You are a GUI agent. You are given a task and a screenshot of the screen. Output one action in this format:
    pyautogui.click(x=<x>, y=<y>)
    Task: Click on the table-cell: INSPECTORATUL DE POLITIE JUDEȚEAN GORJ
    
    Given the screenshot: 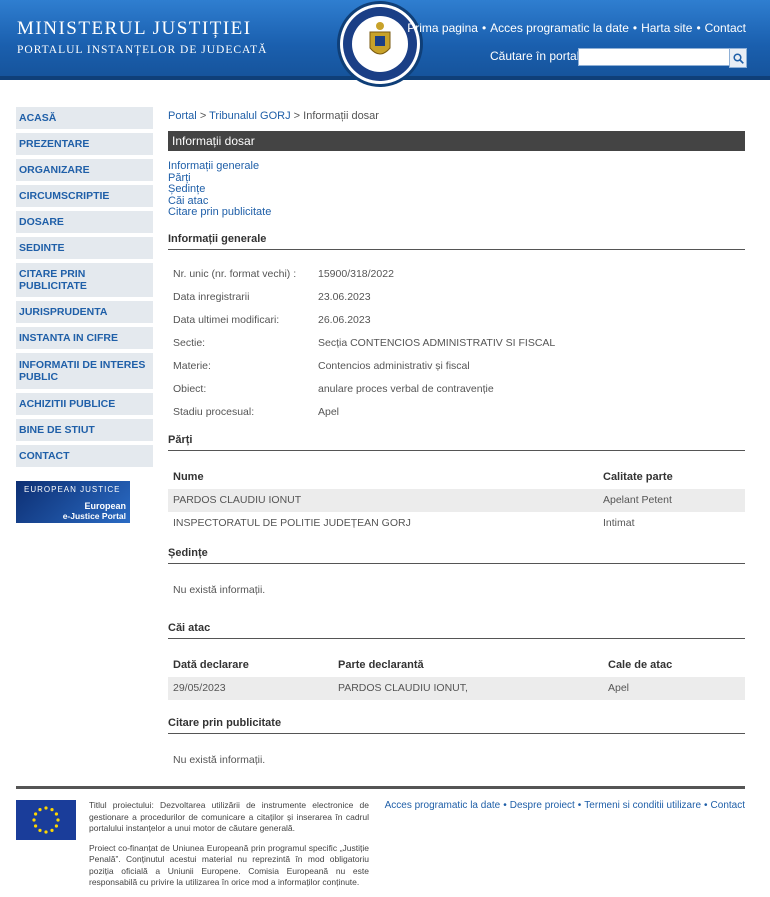 What is the action you would take?
    pyautogui.click(x=292, y=523)
    